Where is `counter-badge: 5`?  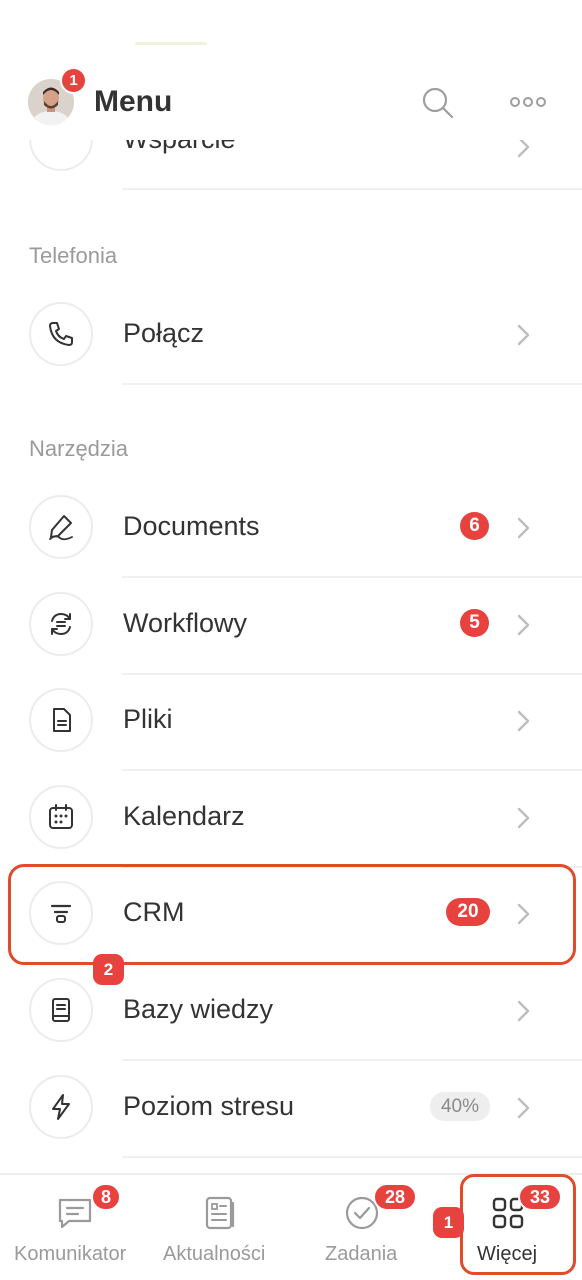
counter-badge: 5 is located at coordinates (474, 623).